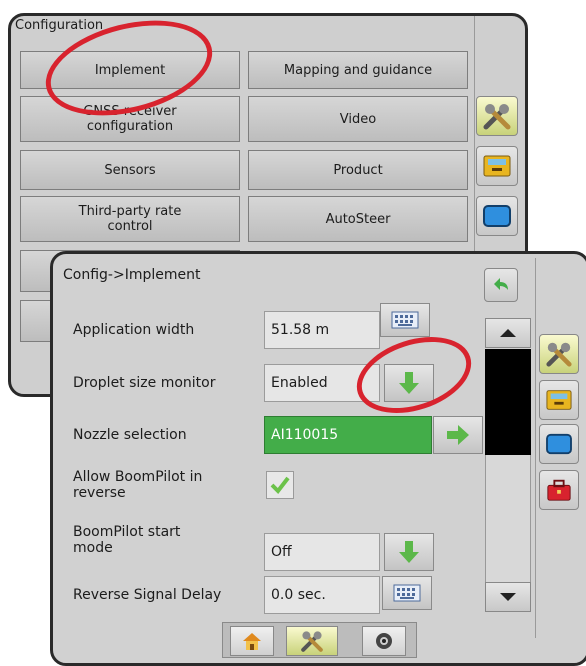  I want to click on nozzle-selection-label: Nozzle selection, so click(130, 435).